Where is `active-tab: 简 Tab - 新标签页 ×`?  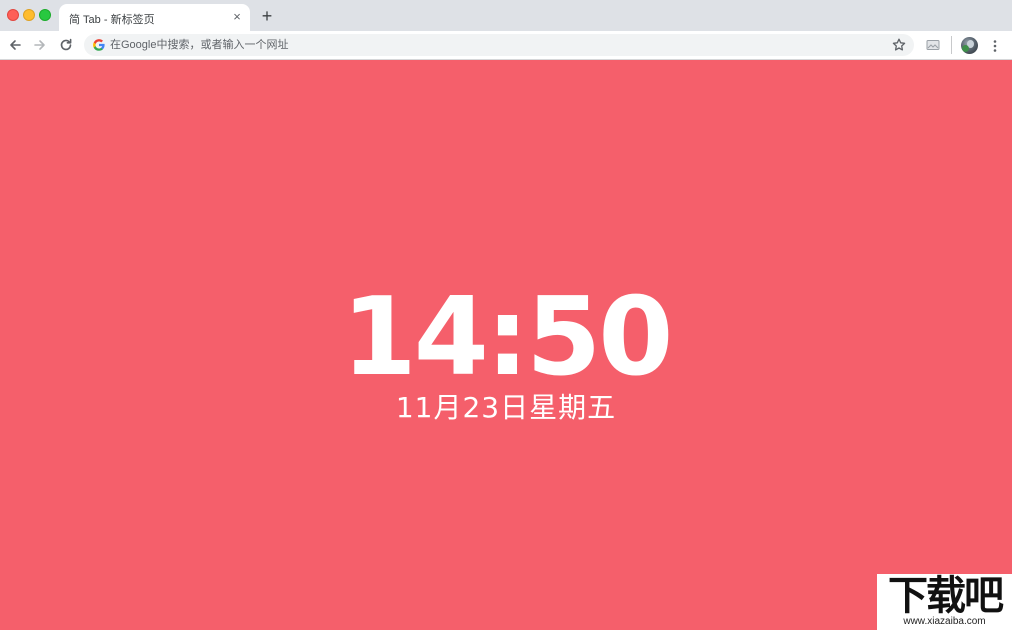
active-tab: 简 Tab - 新标签页 × is located at coordinates (154, 17).